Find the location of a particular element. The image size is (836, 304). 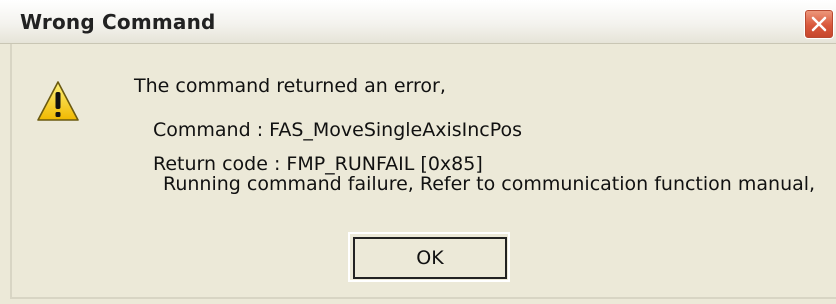

ok-button: OK is located at coordinates (429, 257).